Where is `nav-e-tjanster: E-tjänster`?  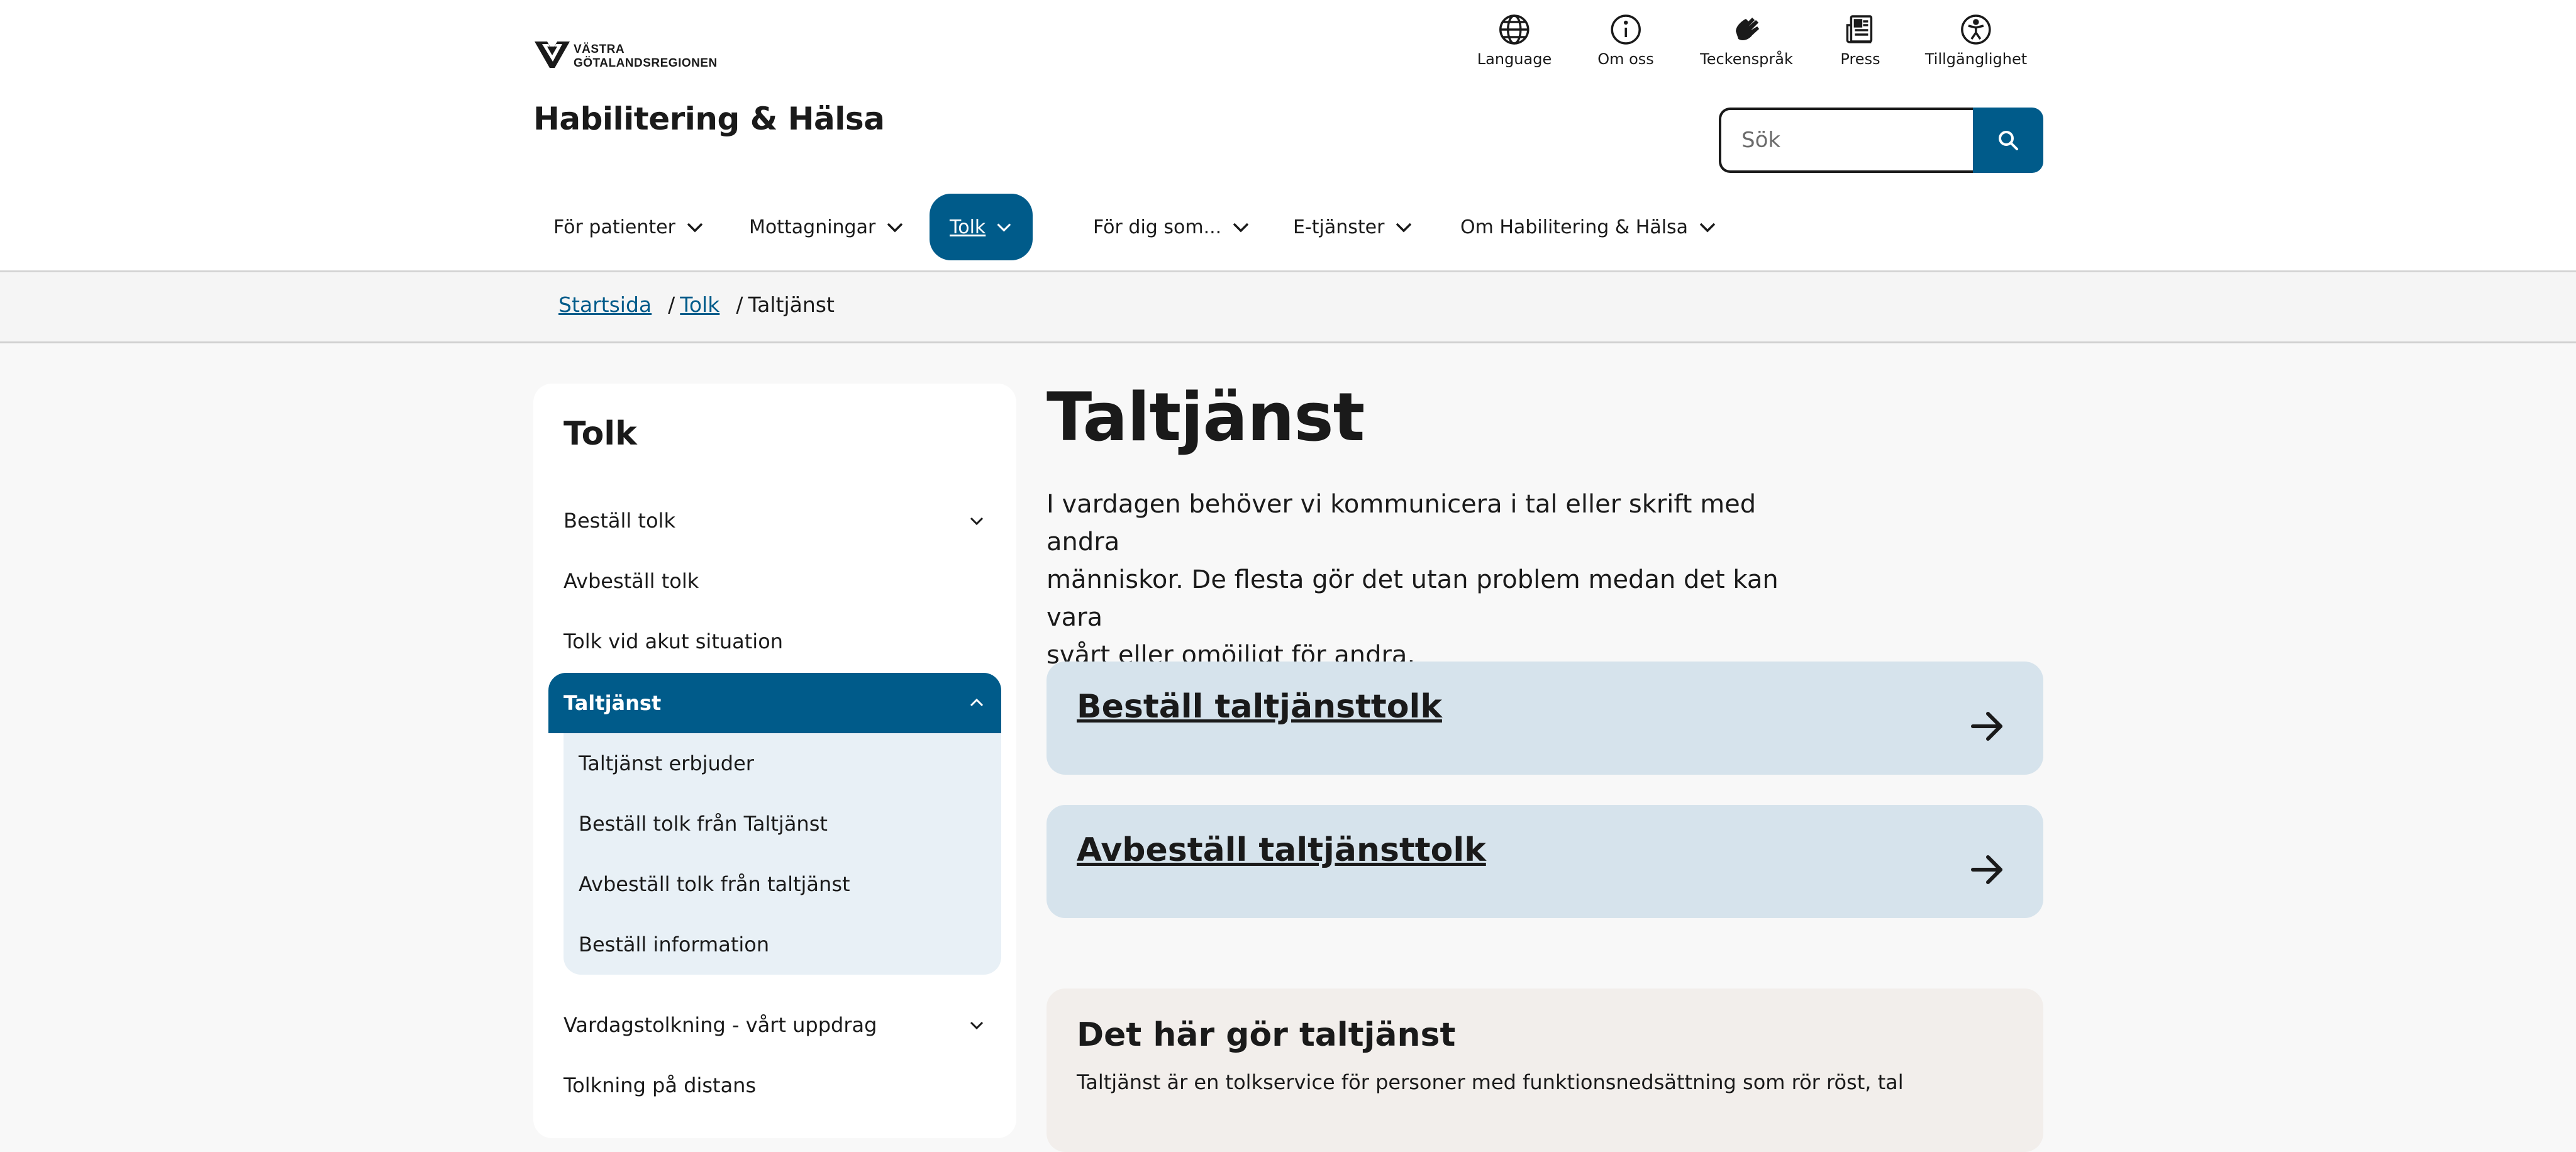
nav-e-tjanster: E-tjänster is located at coordinates (1353, 227).